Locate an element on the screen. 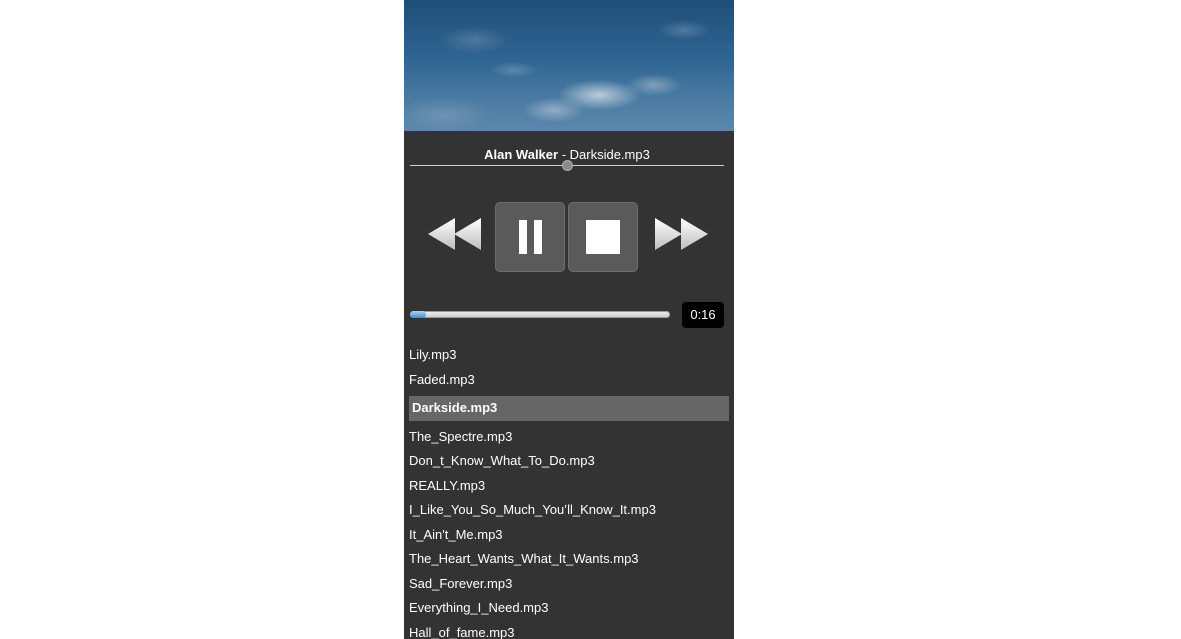 This screenshot has width=1181, height=639. pause-icon is located at coordinates (530, 237).